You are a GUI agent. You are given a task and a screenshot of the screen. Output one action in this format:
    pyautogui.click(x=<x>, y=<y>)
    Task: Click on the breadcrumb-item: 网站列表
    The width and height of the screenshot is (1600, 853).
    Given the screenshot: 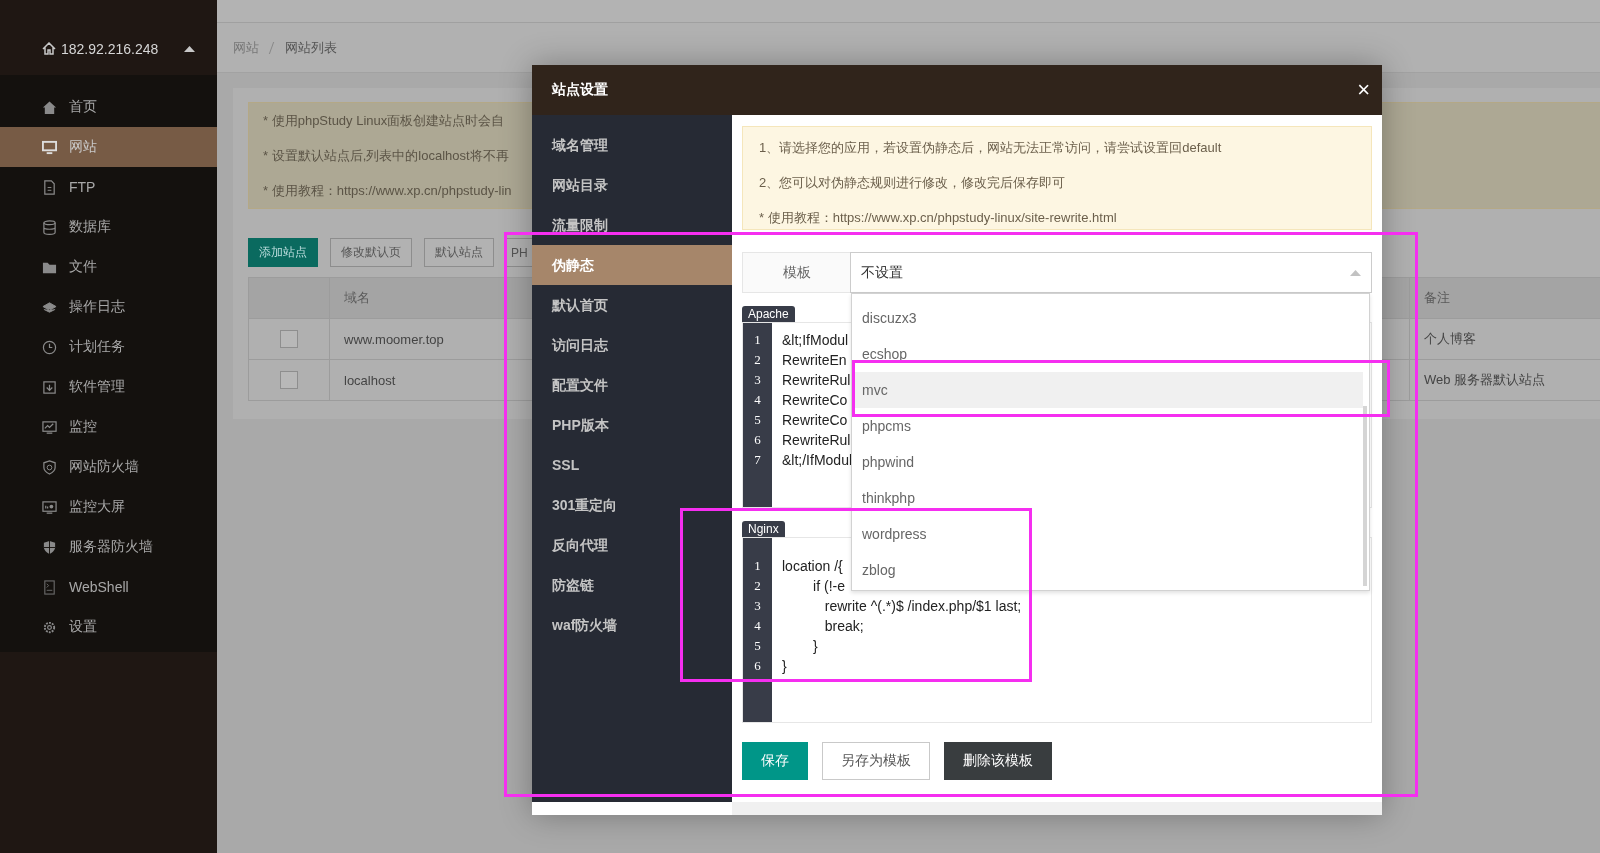 What is the action you would take?
    pyautogui.click(x=311, y=47)
    